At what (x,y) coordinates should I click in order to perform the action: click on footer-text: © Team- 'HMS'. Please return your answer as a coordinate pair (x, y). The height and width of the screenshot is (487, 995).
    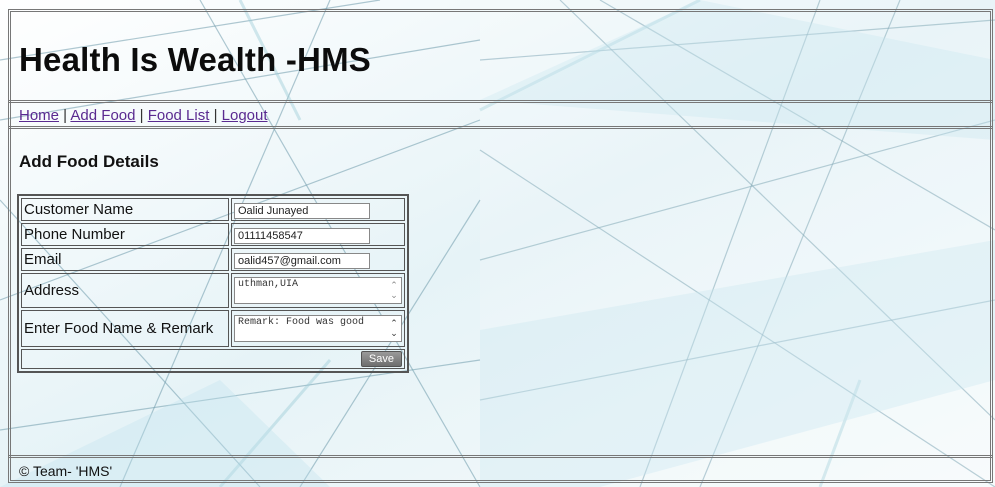
    Looking at the image, I should click on (66, 471).